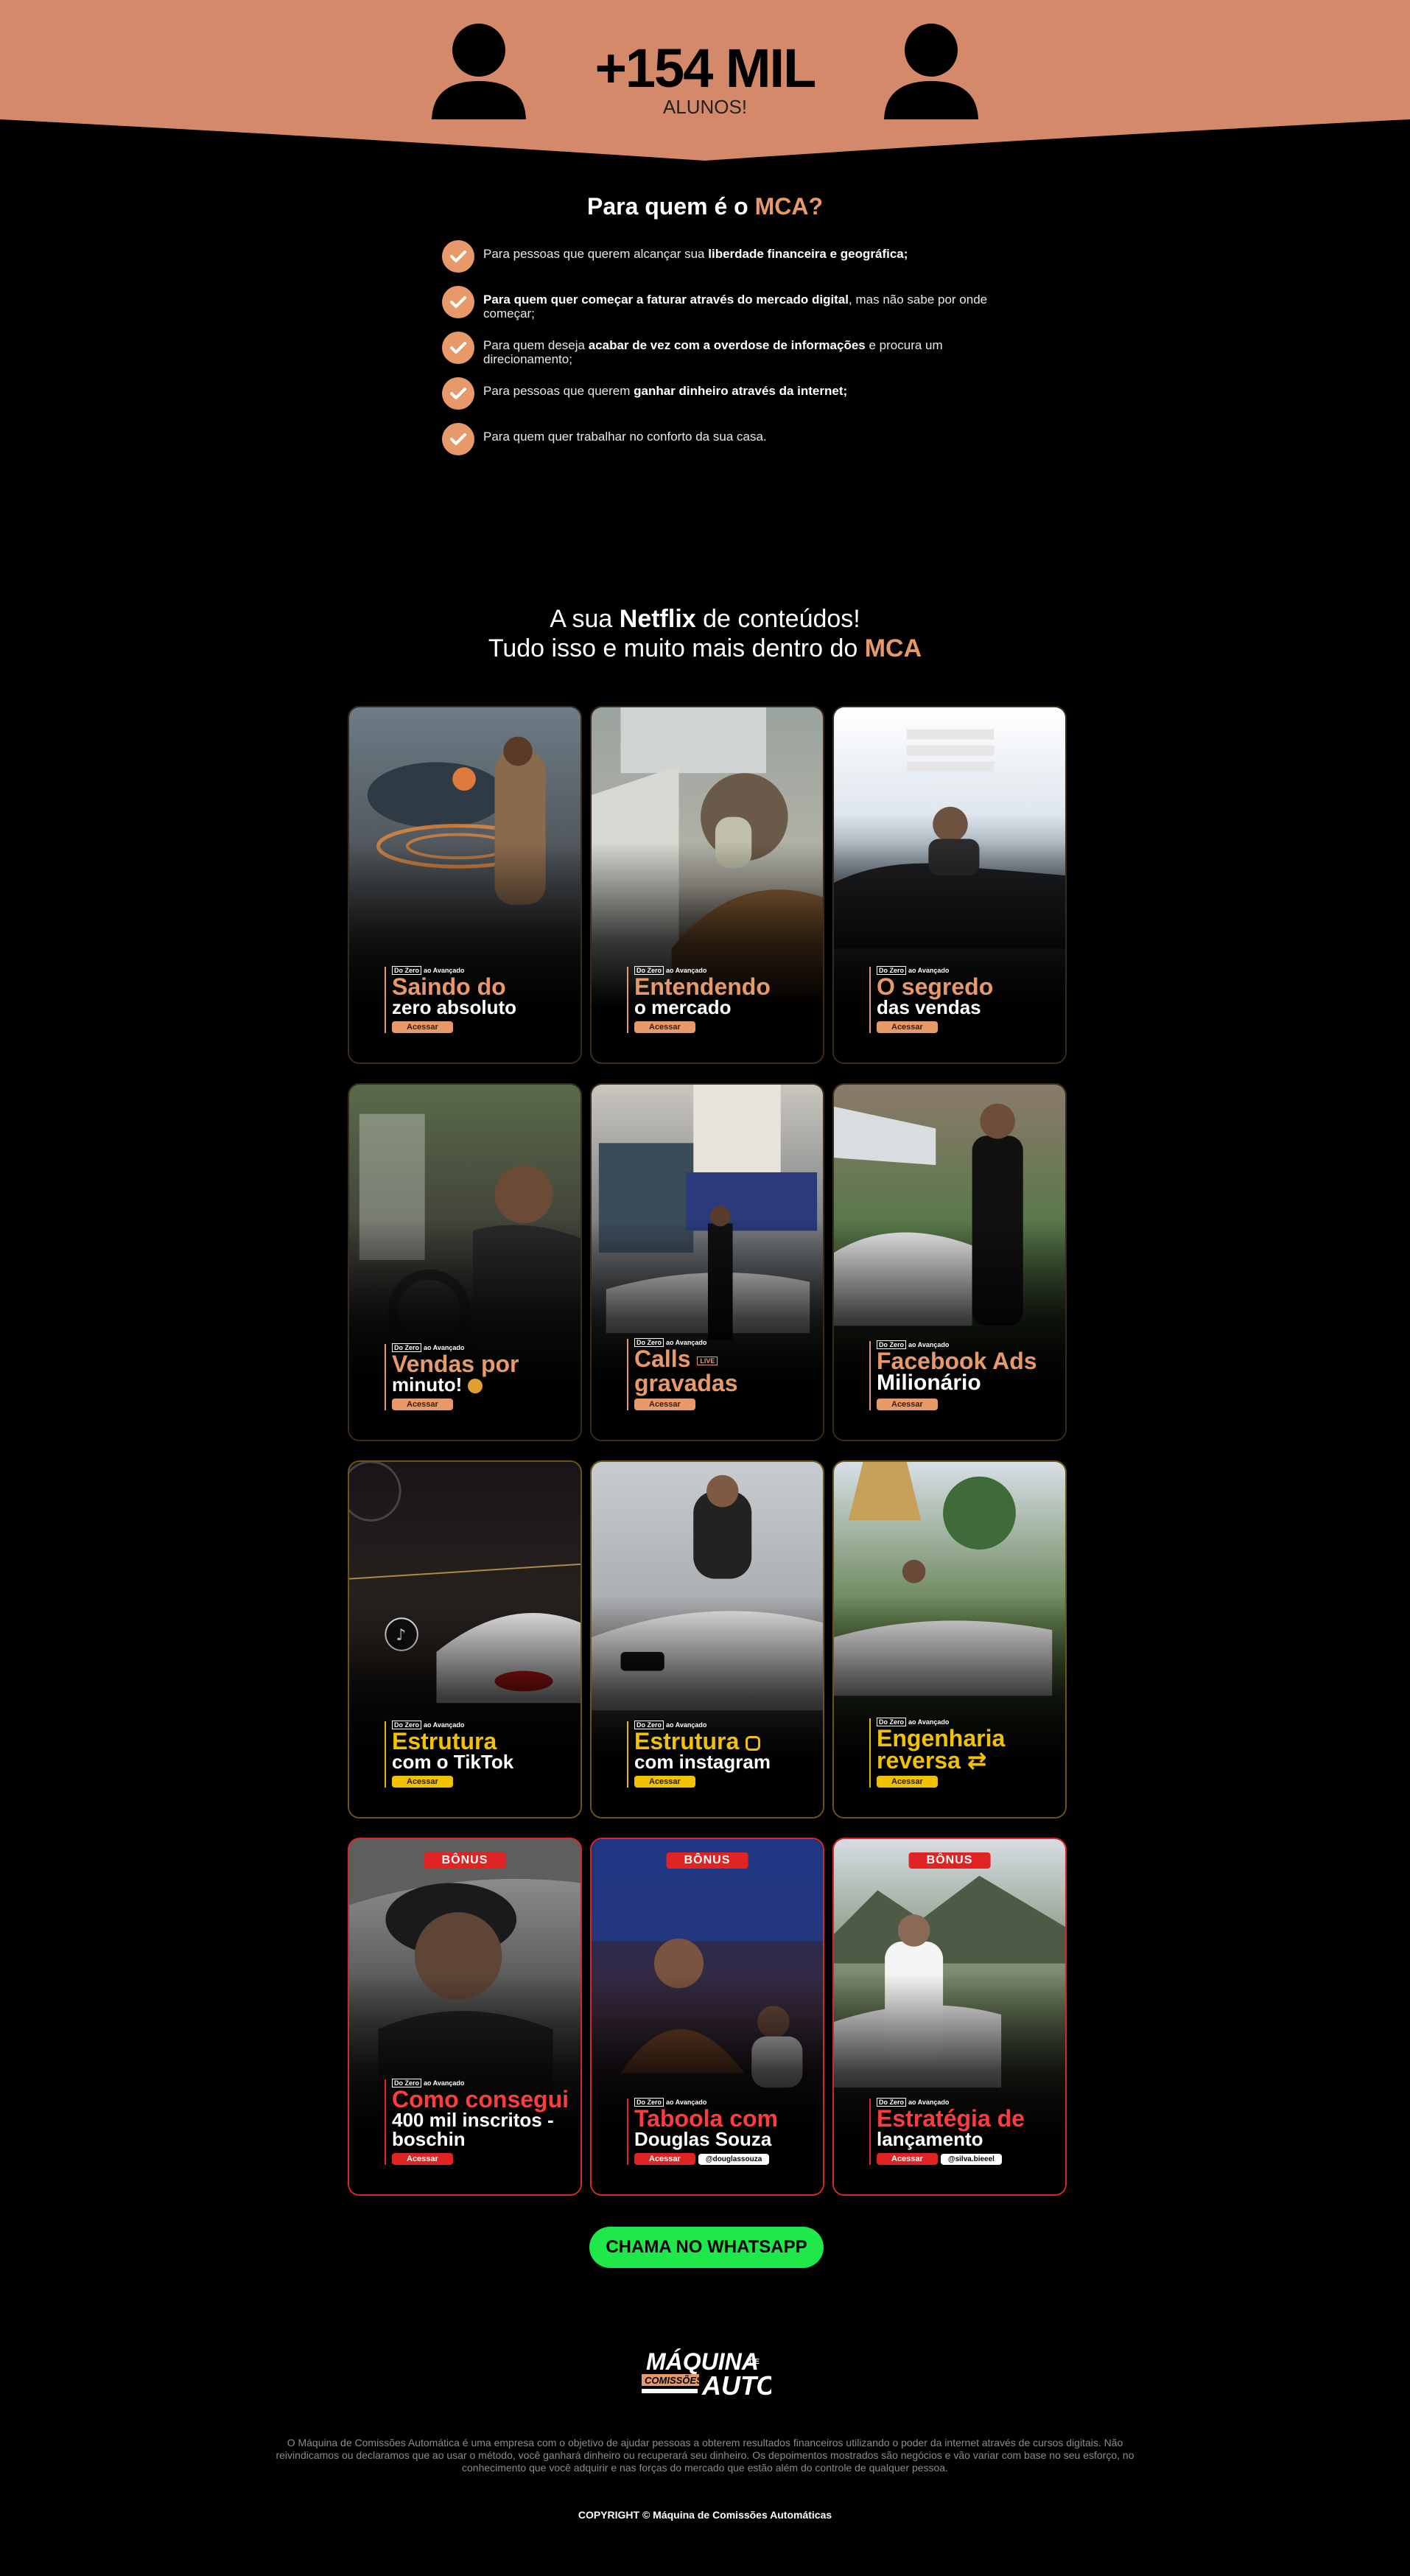 The width and height of the screenshot is (1410, 2576). I want to click on card-subtitle: das vendas, so click(929, 1007).